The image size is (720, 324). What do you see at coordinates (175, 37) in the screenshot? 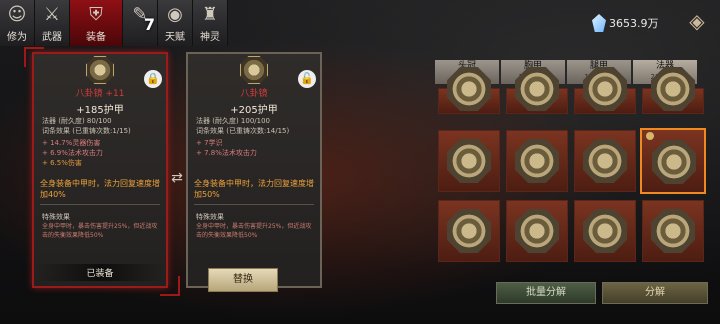
I see `tab-label: 天赋` at bounding box center [175, 37].